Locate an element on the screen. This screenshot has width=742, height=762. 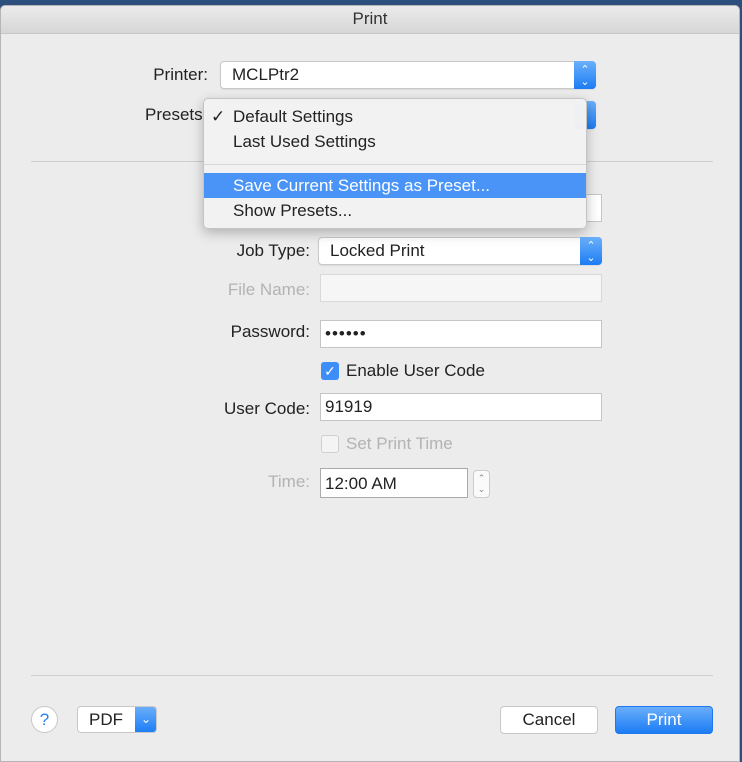
job-type-value: Locked Print is located at coordinates (377, 250).